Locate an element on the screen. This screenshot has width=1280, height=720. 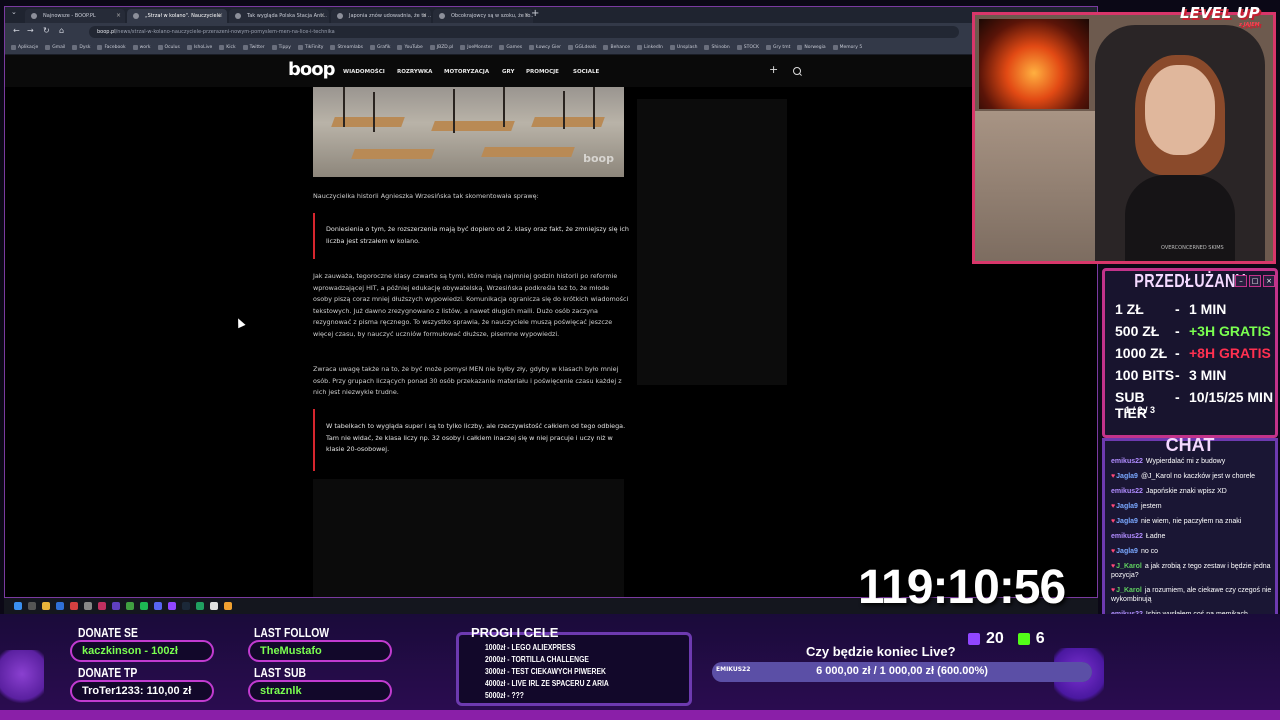
donate-se-value: kaczkinson - 100zł is located at coordinates (130, 651).